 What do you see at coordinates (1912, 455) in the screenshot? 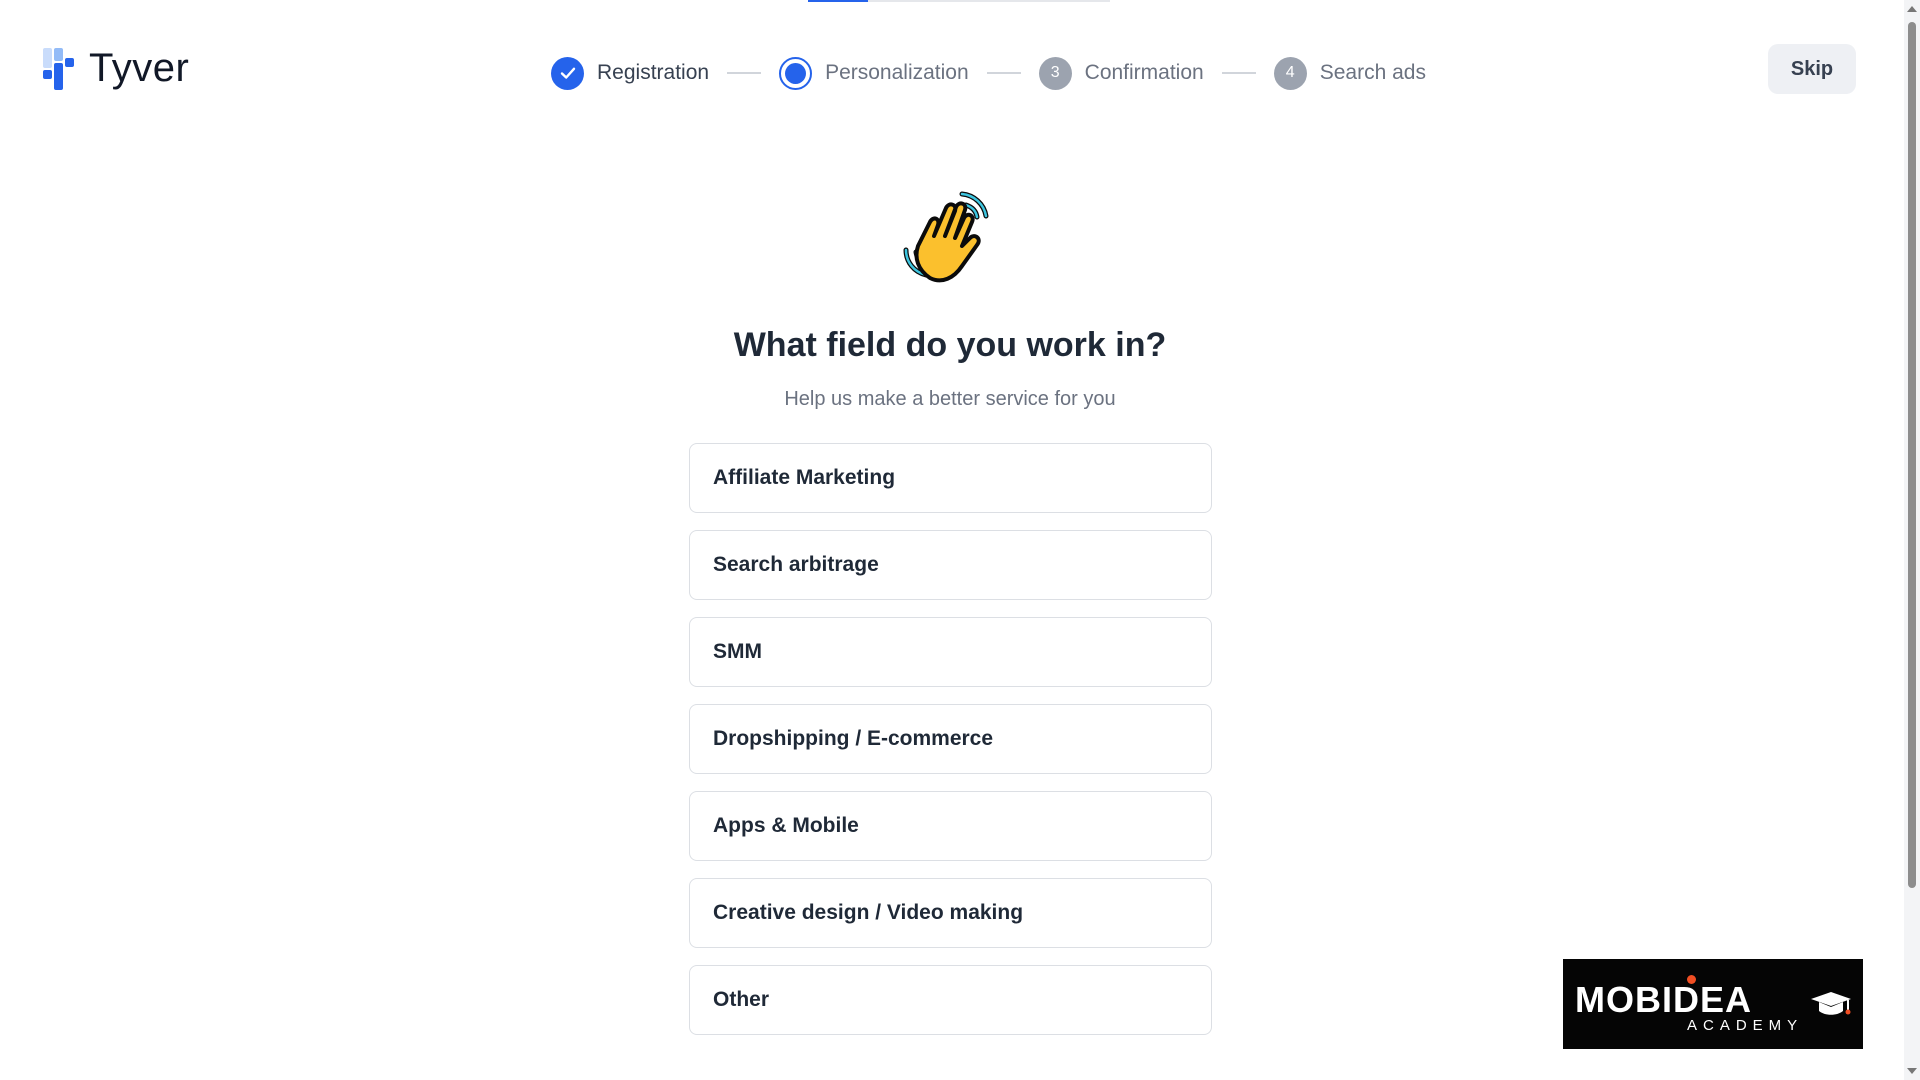
I see `scrollbar-thumb` at bounding box center [1912, 455].